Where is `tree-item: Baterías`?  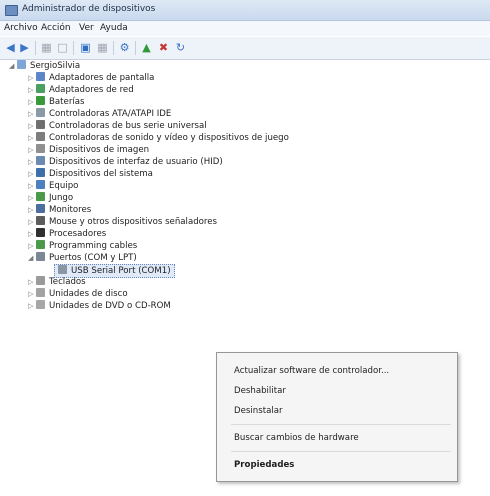 tree-item: Baterías is located at coordinates (60, 102).